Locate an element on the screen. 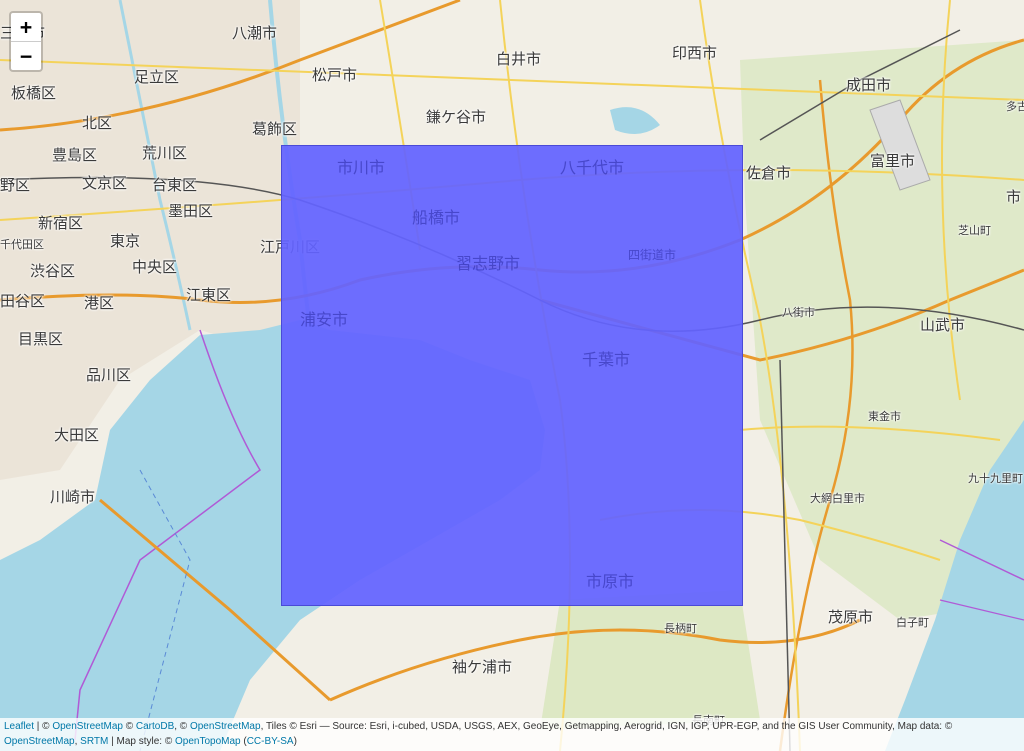  zoom-in-button: + is located at coordinates (26, 27).